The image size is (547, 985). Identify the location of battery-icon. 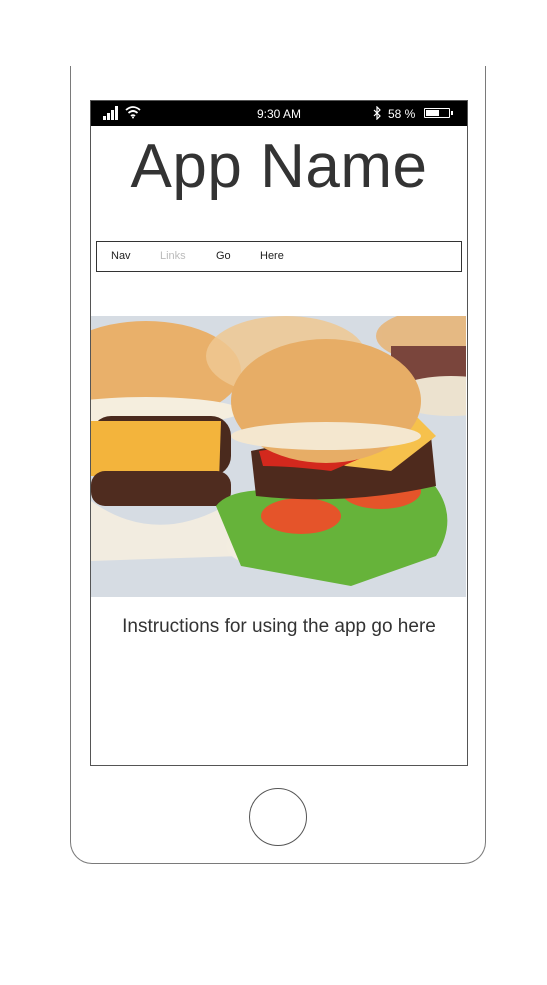
(438, 113).